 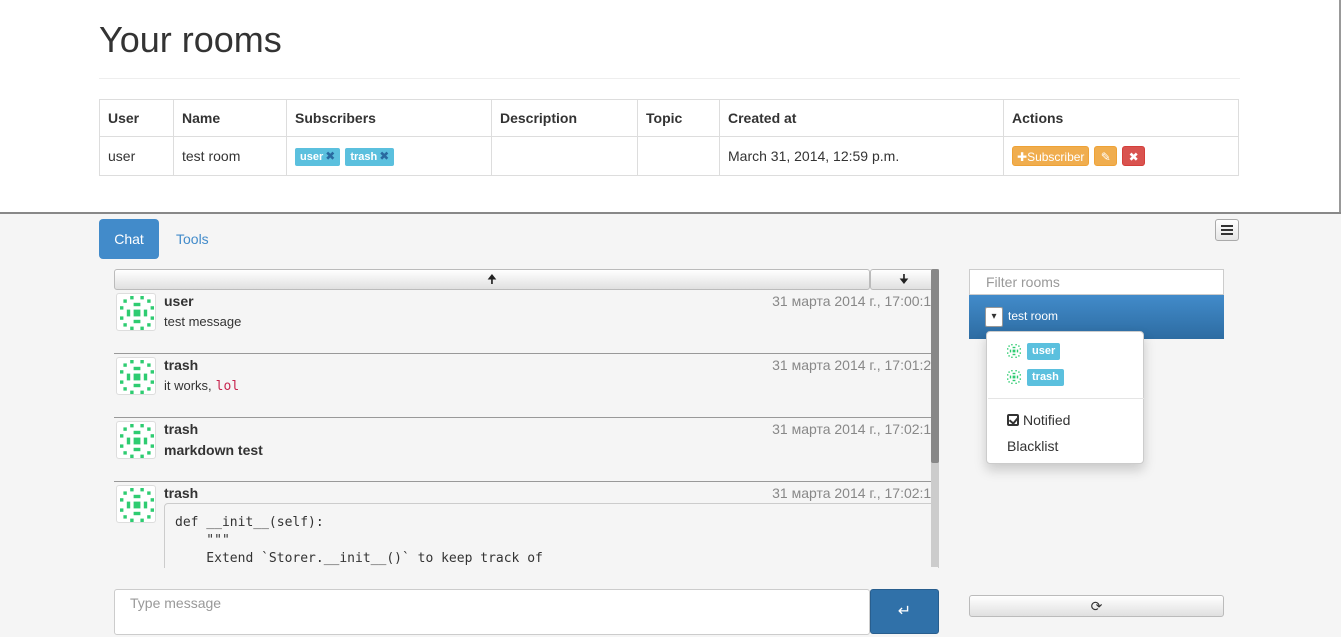 What do you see at coordinates (1056, 157) in the screenshot?
I see `add-subscriber-label: Subscriber` at bounding box center [1056, 157].